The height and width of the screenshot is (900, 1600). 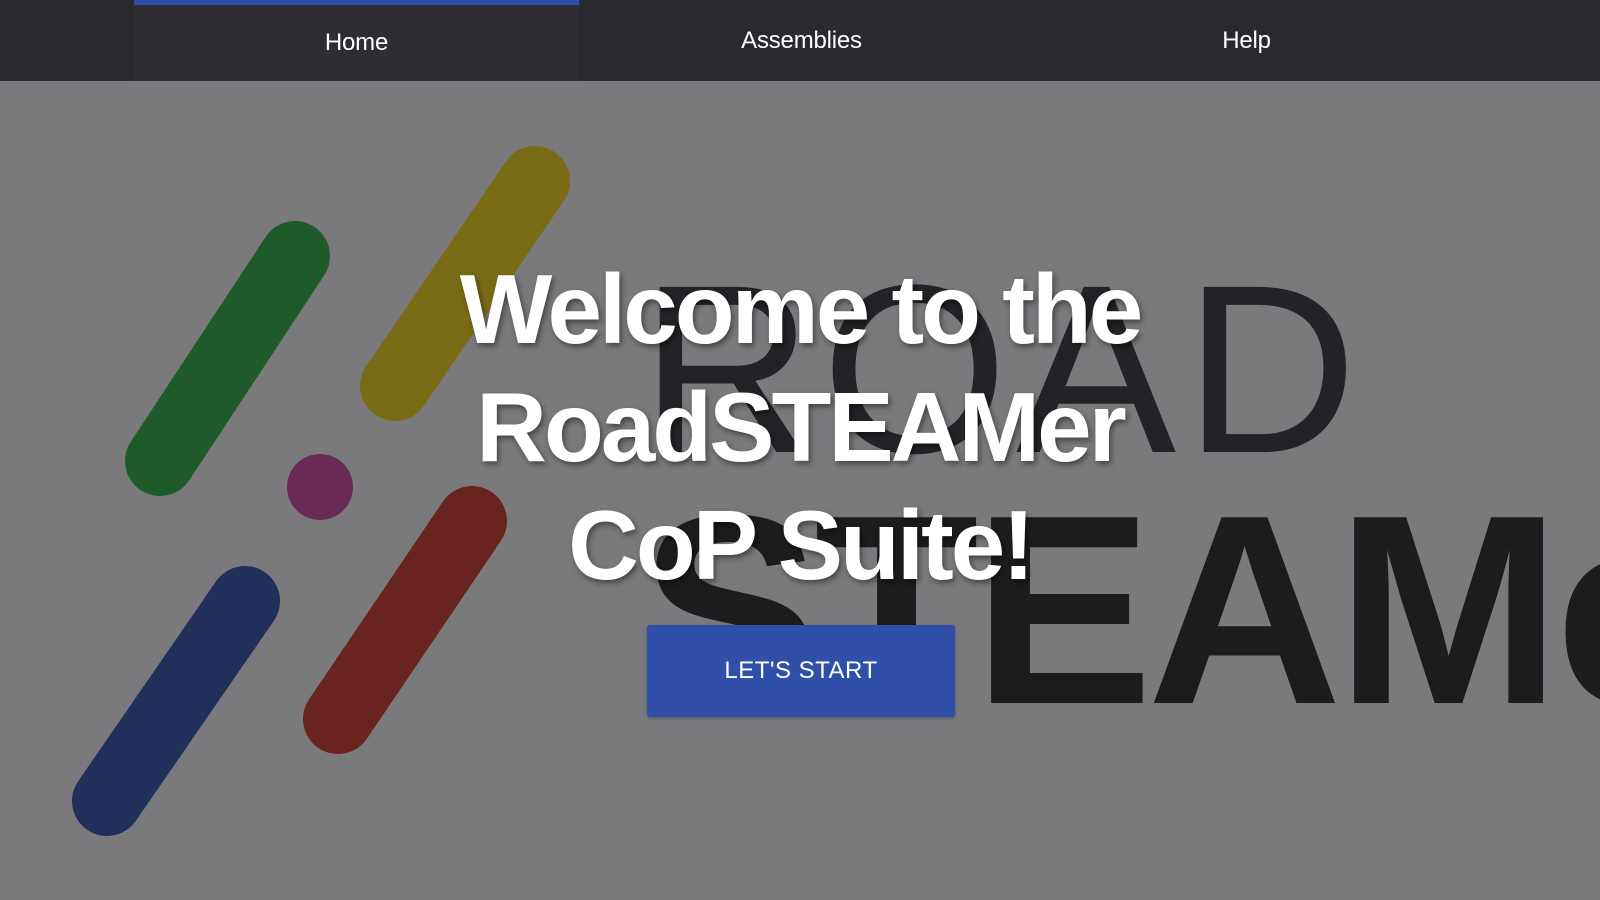 I want to click on welcome-headline-line1: Welcome to the RoadSTEAMer, so click(x=801, y=368).